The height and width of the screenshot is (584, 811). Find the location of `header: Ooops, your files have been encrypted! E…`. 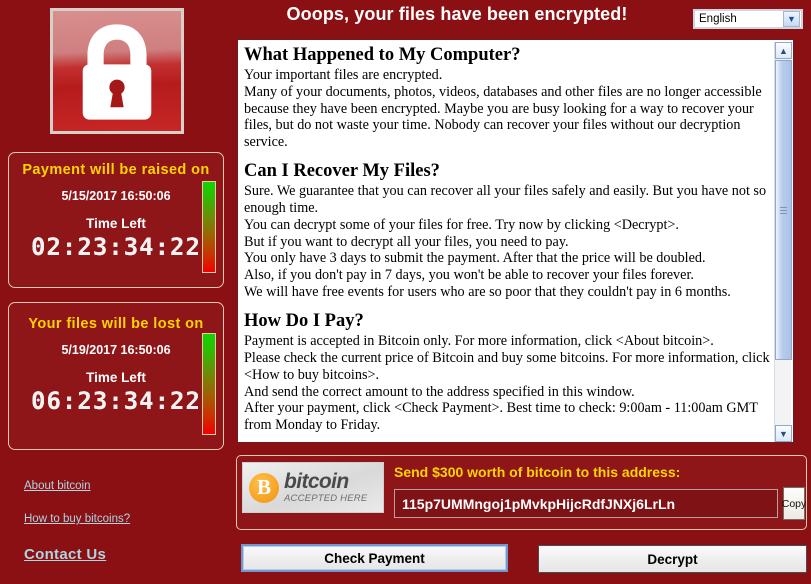

header: Ooops, your files have been encrypted! E… is located at coordinates (521, 17).